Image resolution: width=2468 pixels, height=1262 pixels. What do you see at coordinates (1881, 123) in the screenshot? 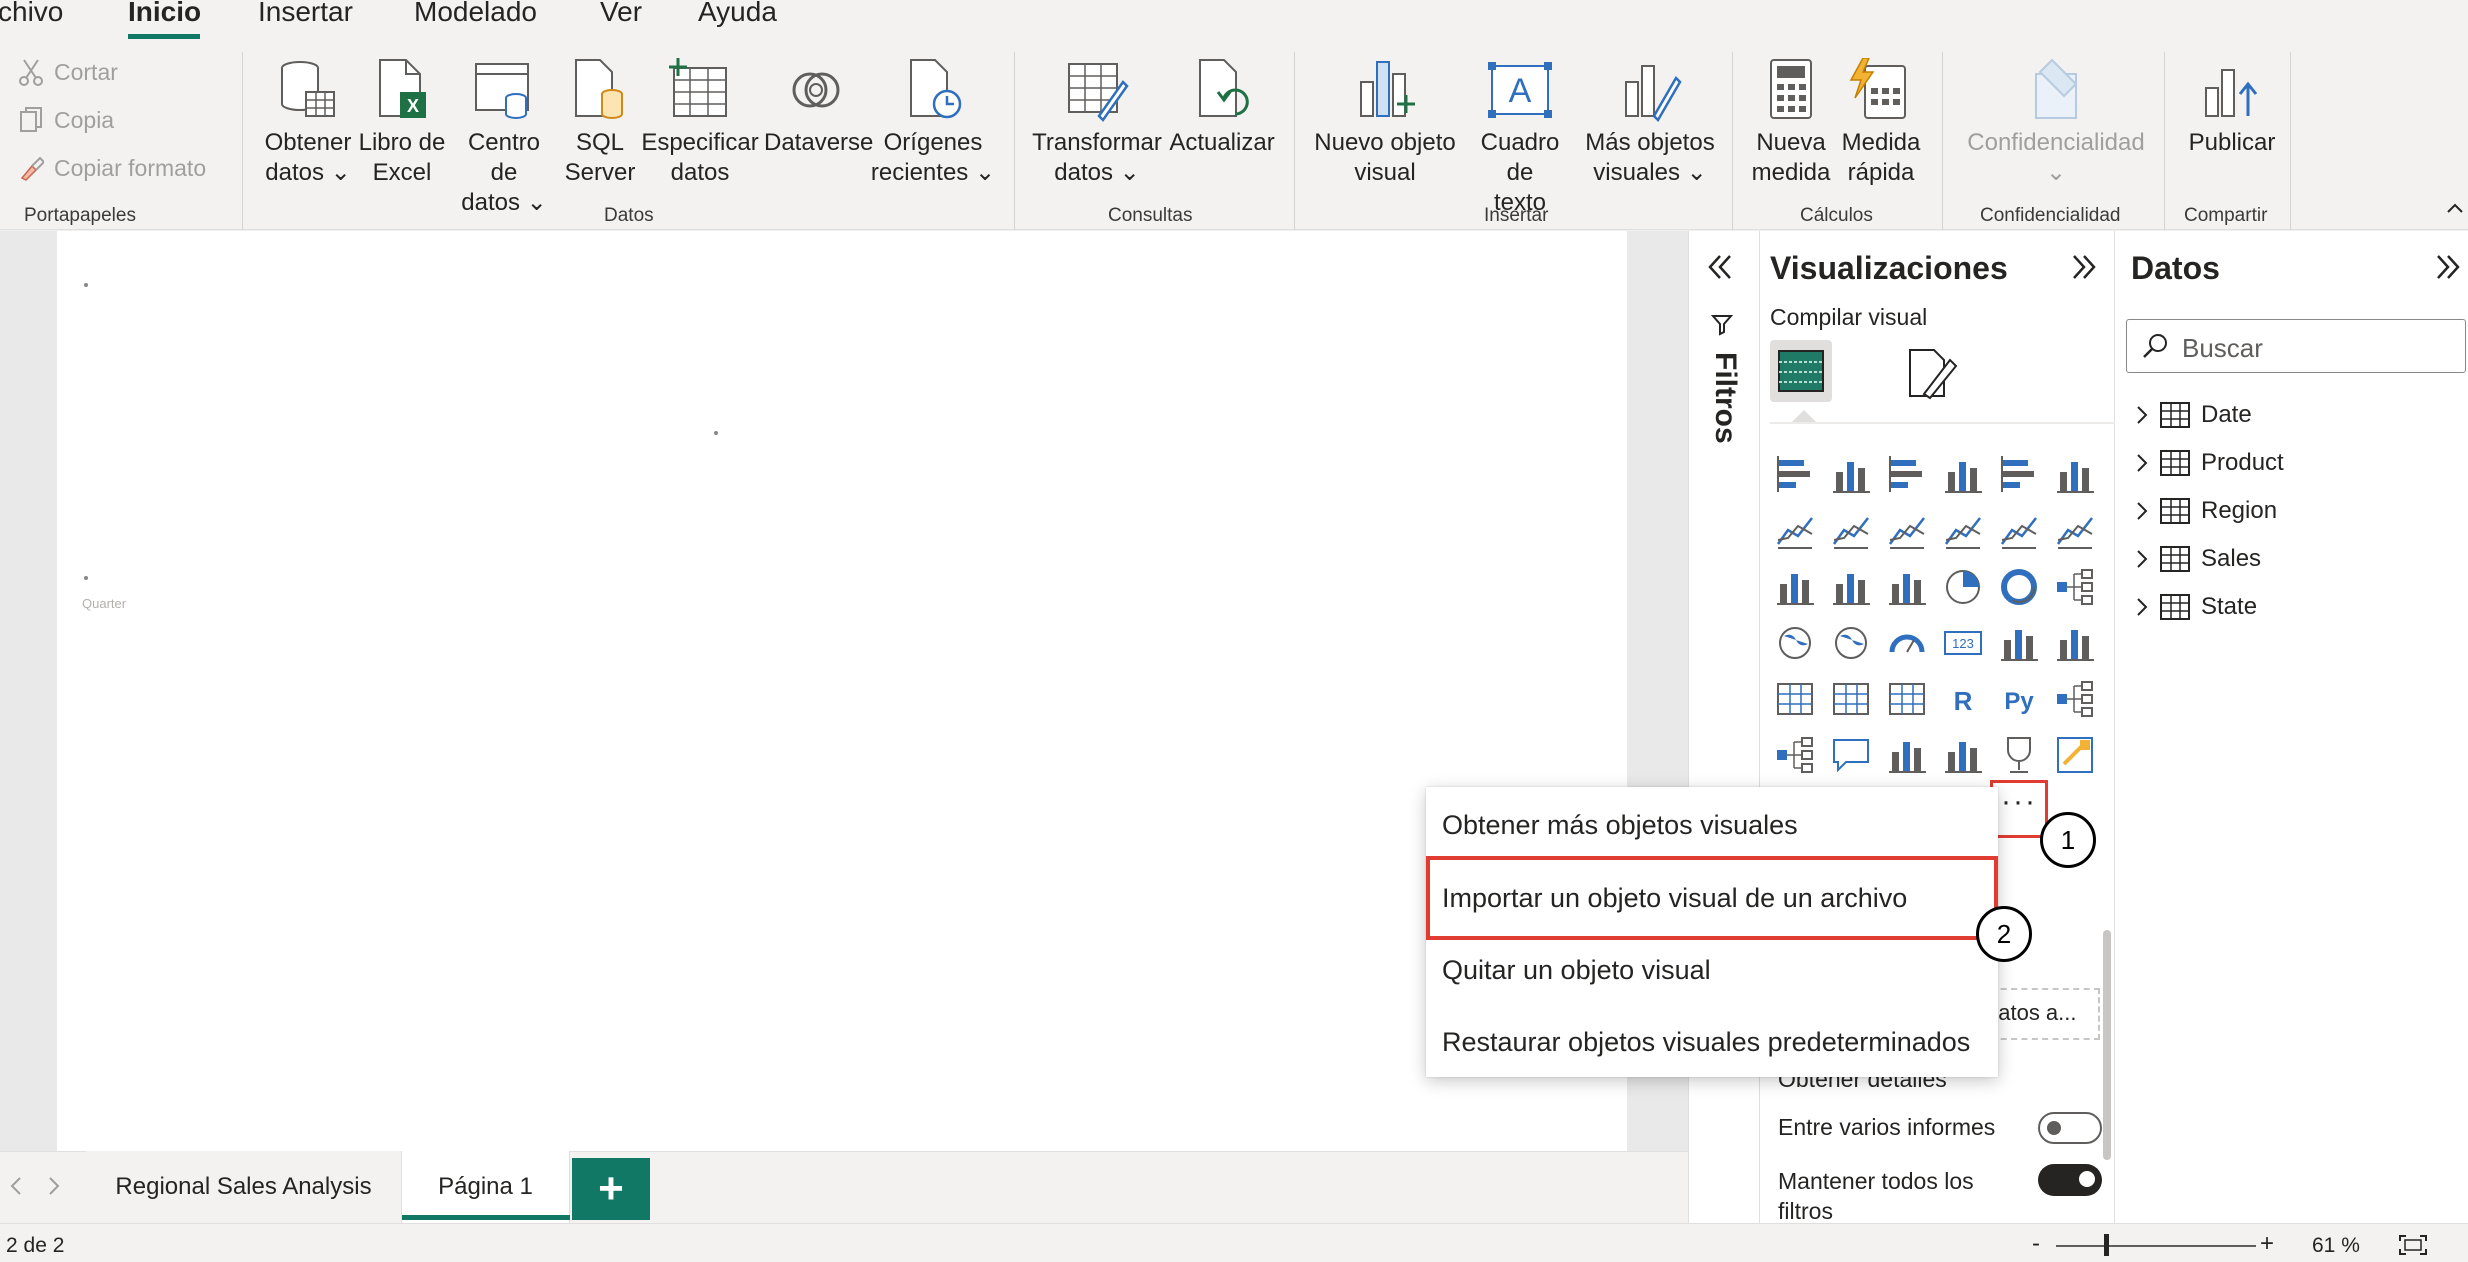
I see `quick-measure-button: Medida rápida` at bounding box center [1881, 123].